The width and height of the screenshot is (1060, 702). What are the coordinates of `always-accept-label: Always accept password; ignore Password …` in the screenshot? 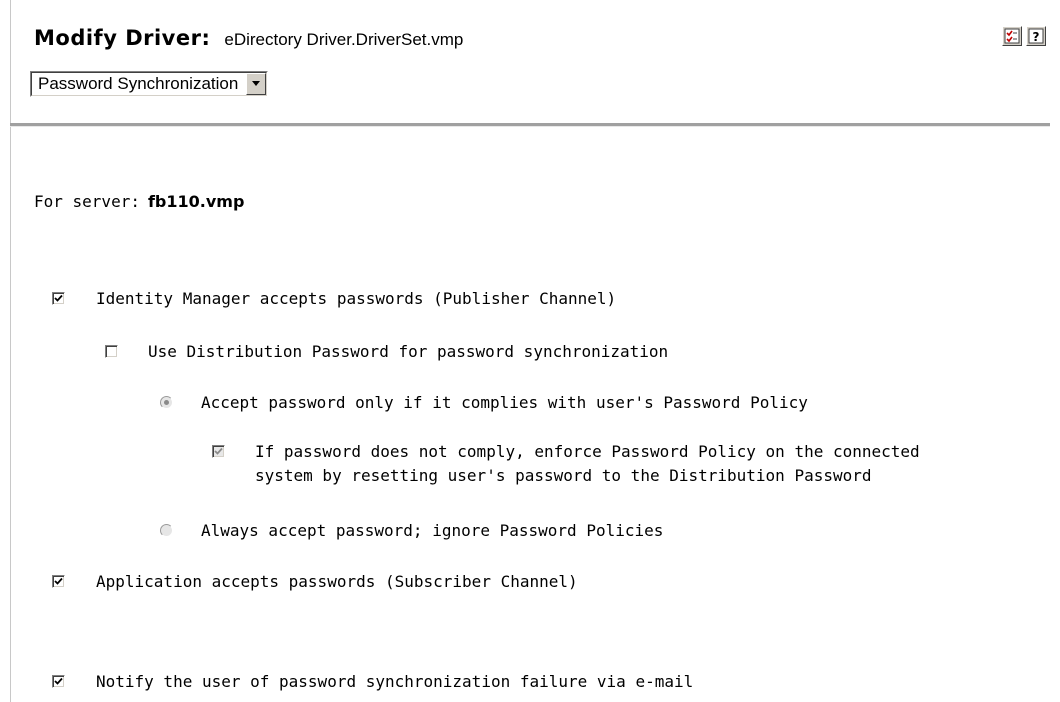 It's located at (432, 530).